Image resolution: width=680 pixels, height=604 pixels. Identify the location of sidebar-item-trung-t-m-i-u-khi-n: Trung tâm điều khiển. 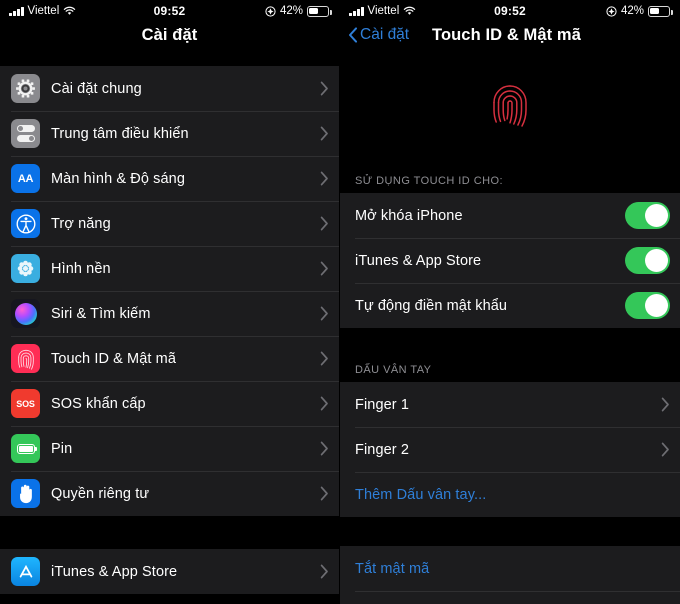
(169, 133).